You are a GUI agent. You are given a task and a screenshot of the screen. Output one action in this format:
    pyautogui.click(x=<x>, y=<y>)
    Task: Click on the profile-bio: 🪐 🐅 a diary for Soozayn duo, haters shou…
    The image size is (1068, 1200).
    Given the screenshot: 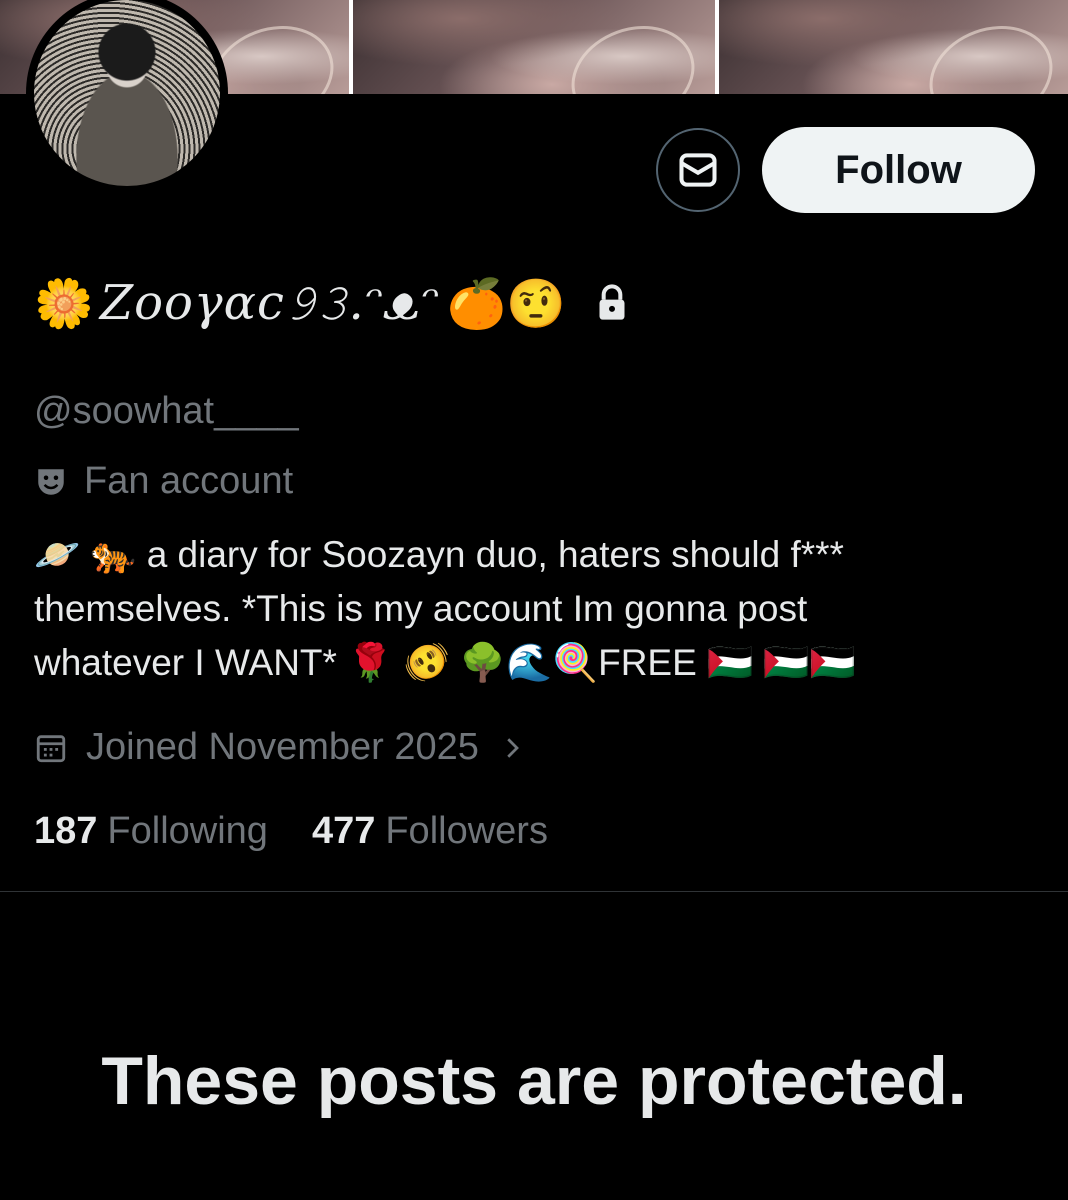 What is the action you would take?
    pyautogui.click(x=534, y=609)
    